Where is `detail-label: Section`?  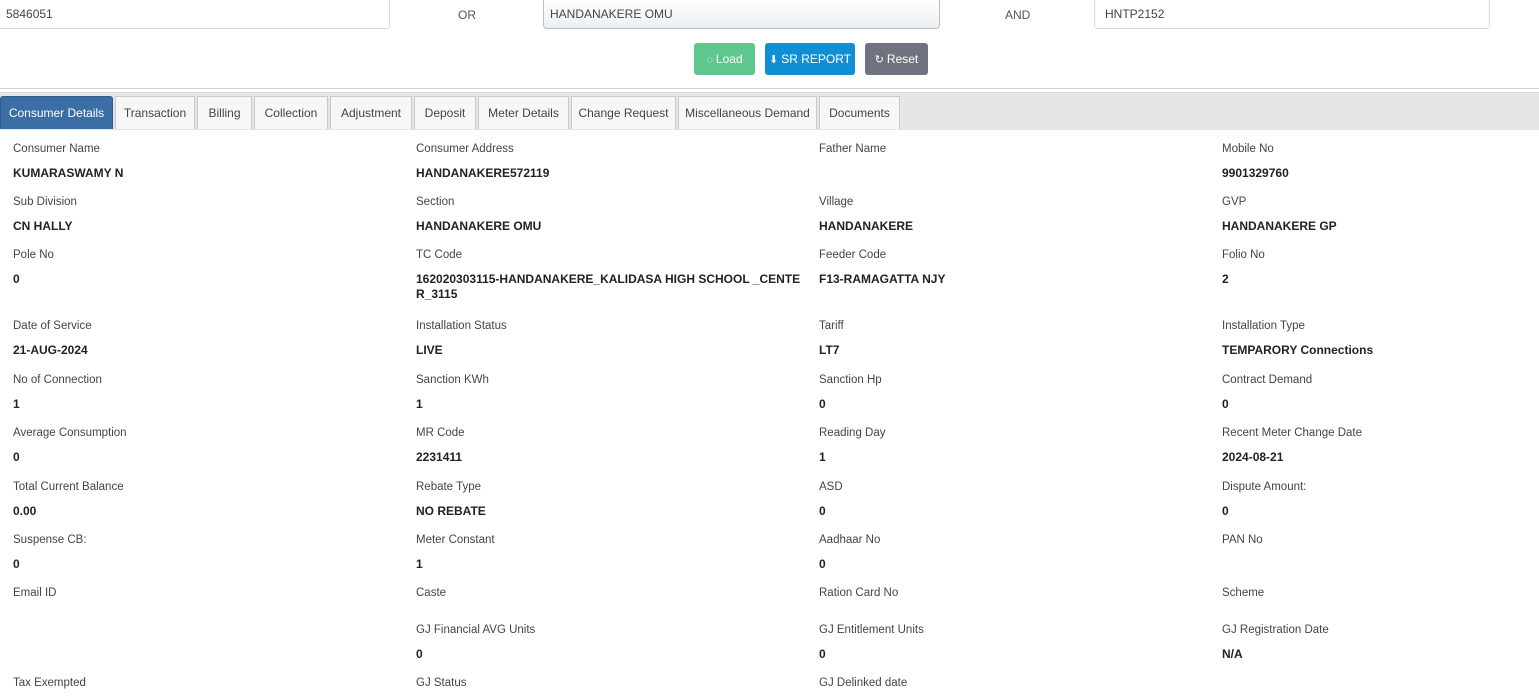 detail-label: Section is located at coordinates (435, 202).